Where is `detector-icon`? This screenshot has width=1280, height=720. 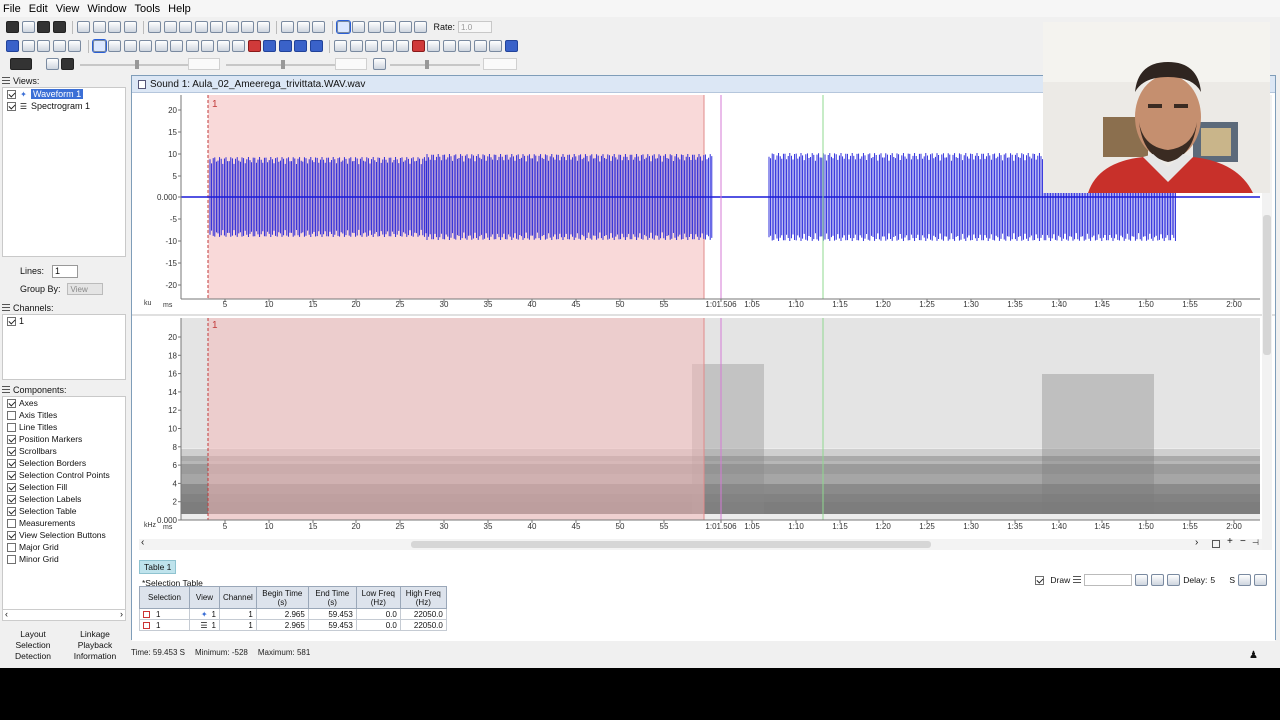
detector-icon is located at coordinates (318, 27).